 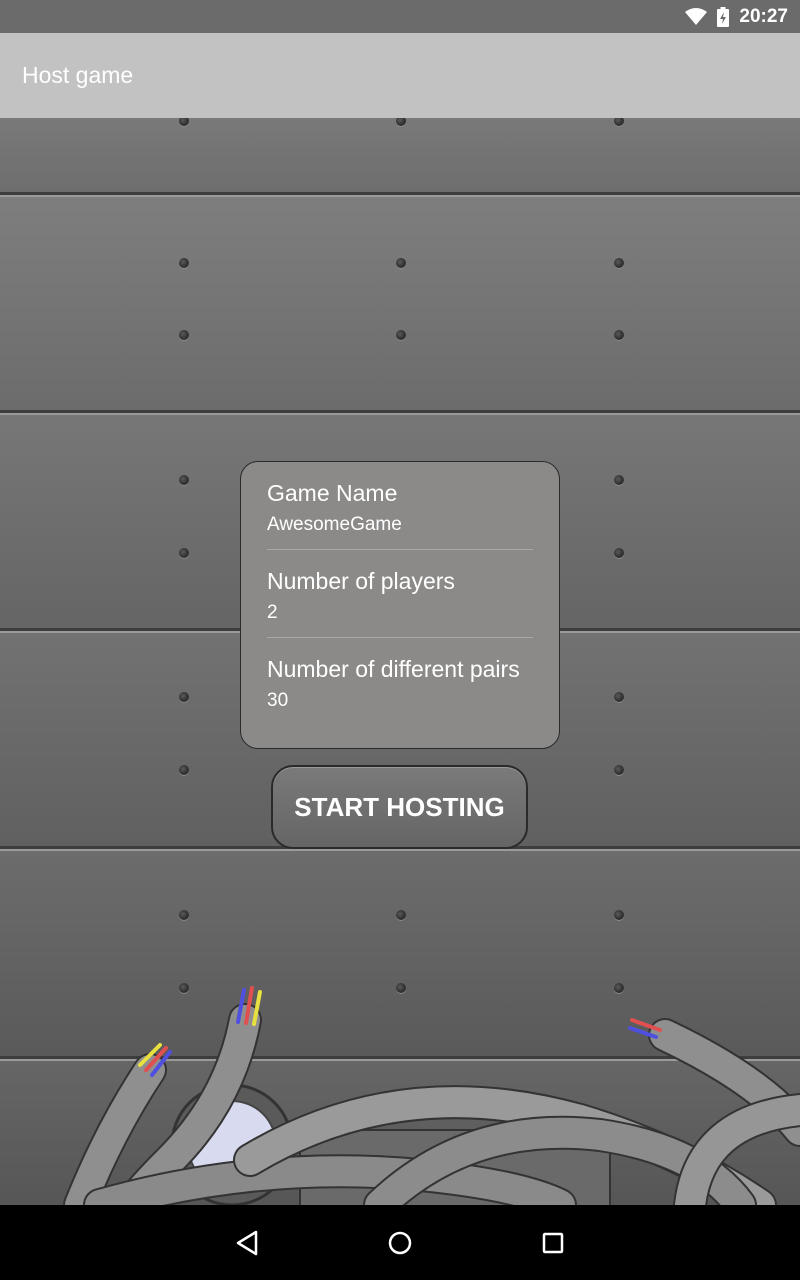 I want to click on setting-value: AwesomeGame, so click(x=334, y=524).